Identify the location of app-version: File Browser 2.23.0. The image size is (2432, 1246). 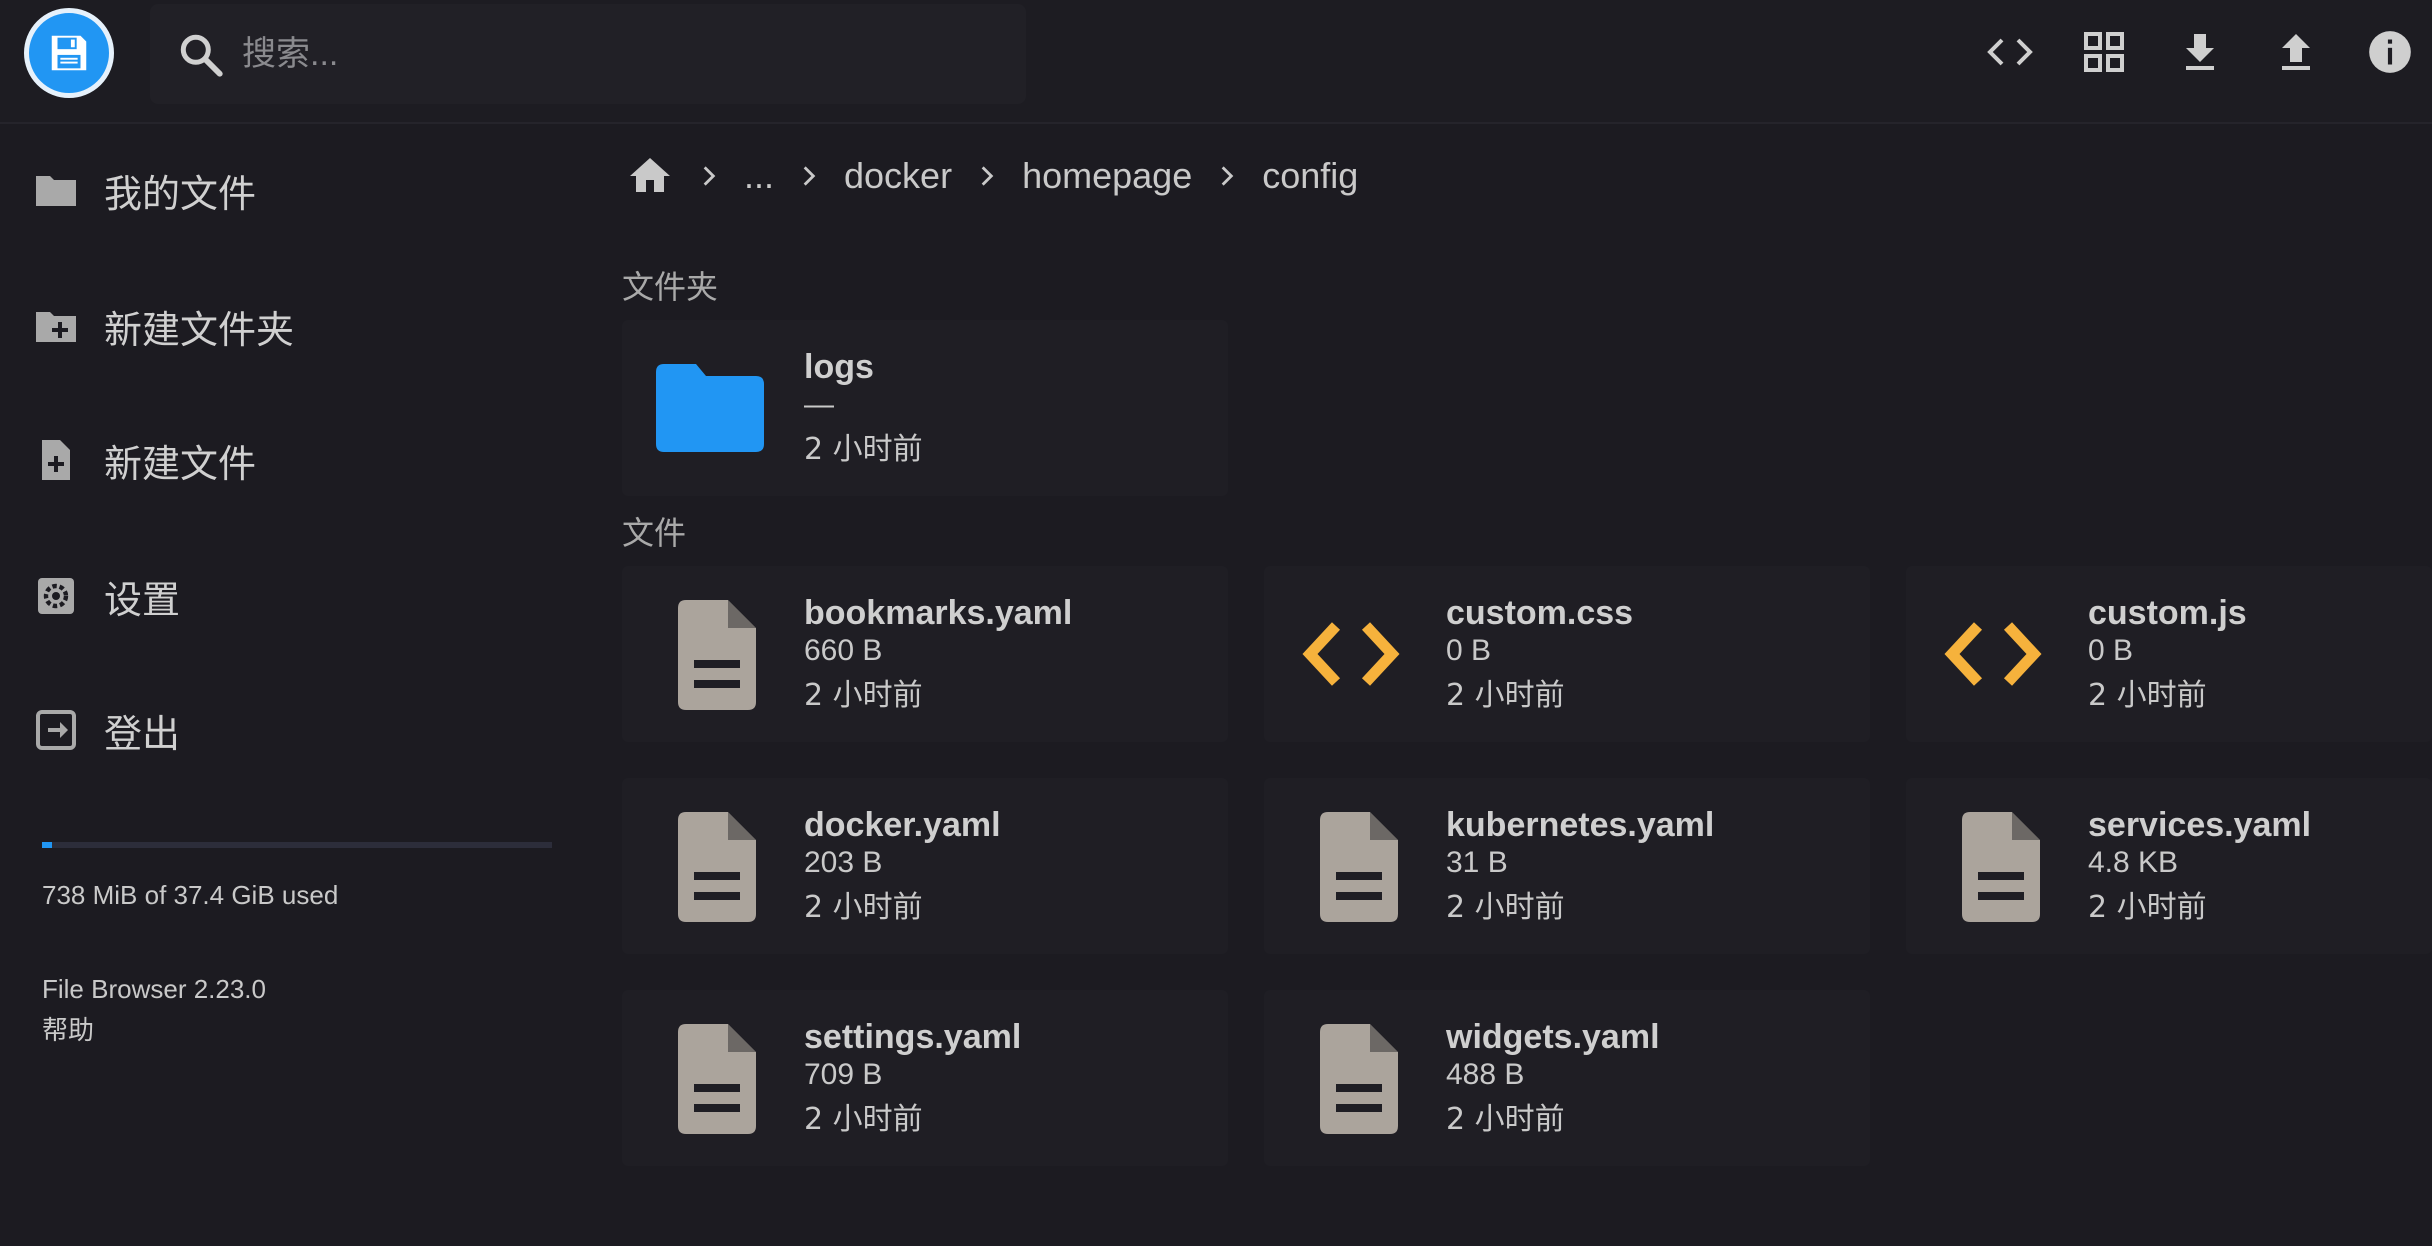
(154, 989).